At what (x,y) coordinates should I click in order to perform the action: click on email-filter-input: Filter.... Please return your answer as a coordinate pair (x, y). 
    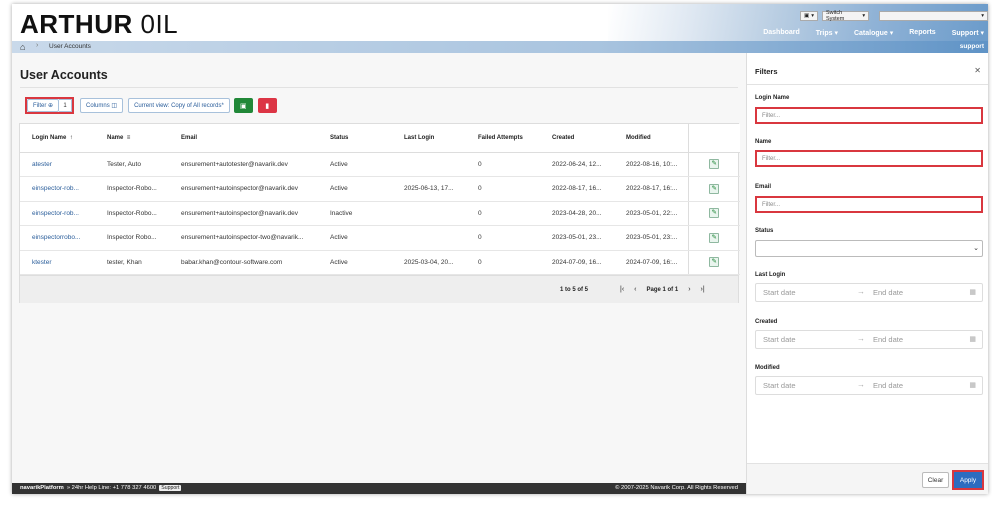
    Looking at the image, I should click on (869, 204).